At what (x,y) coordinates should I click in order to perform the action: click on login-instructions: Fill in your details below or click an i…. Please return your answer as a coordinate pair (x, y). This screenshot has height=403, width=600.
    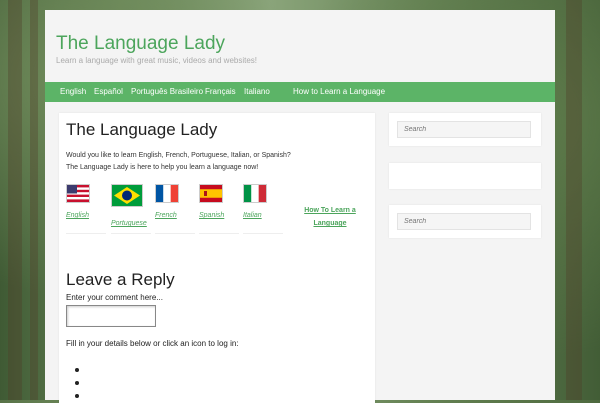
    Looking at the image, I should click on (152, 343).